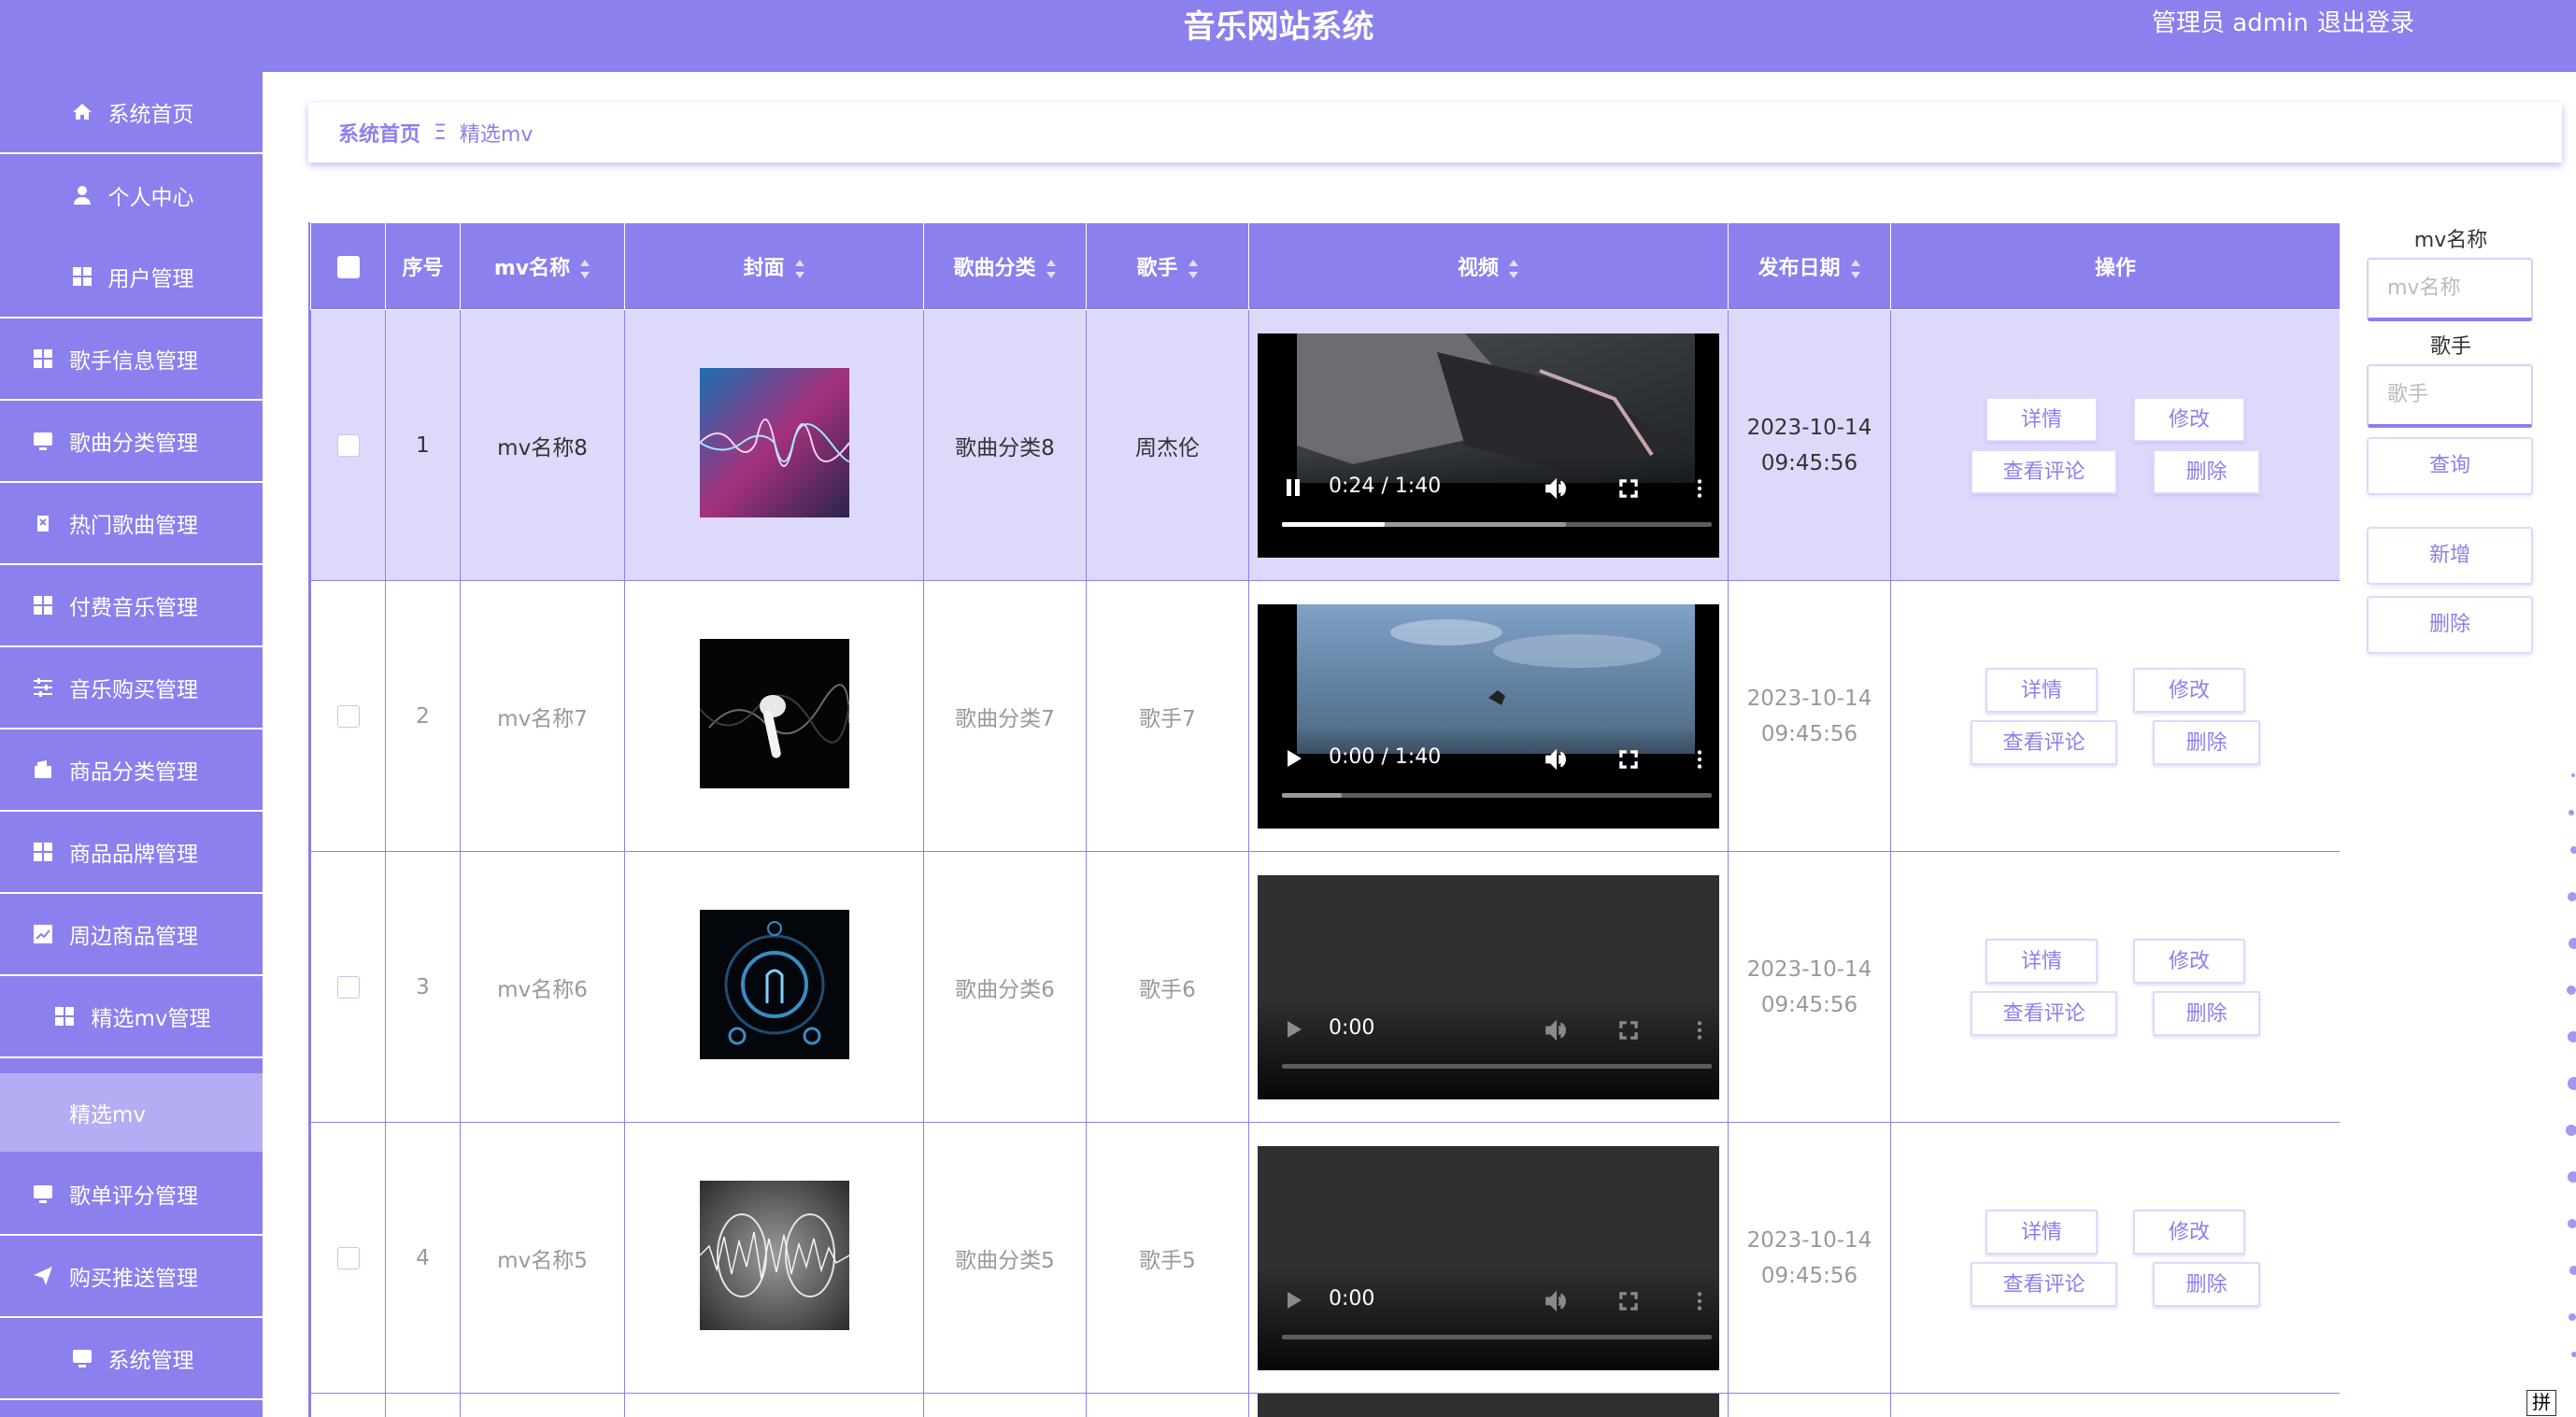 This screenshot has width=2576, height=1417. What do you see at coordinates (774, 1255) in the screenshot?
I see `grey-wave-icon` at bounding box center [774, 1255].